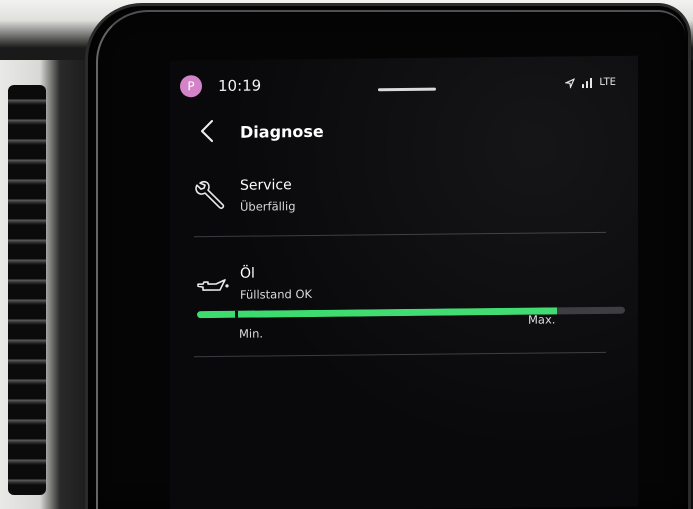 The width and height of the screenshot is (693, 509). Describe the element at coordinates (407, 89) in the screenshot. I see `pull-down-handle` at that location.